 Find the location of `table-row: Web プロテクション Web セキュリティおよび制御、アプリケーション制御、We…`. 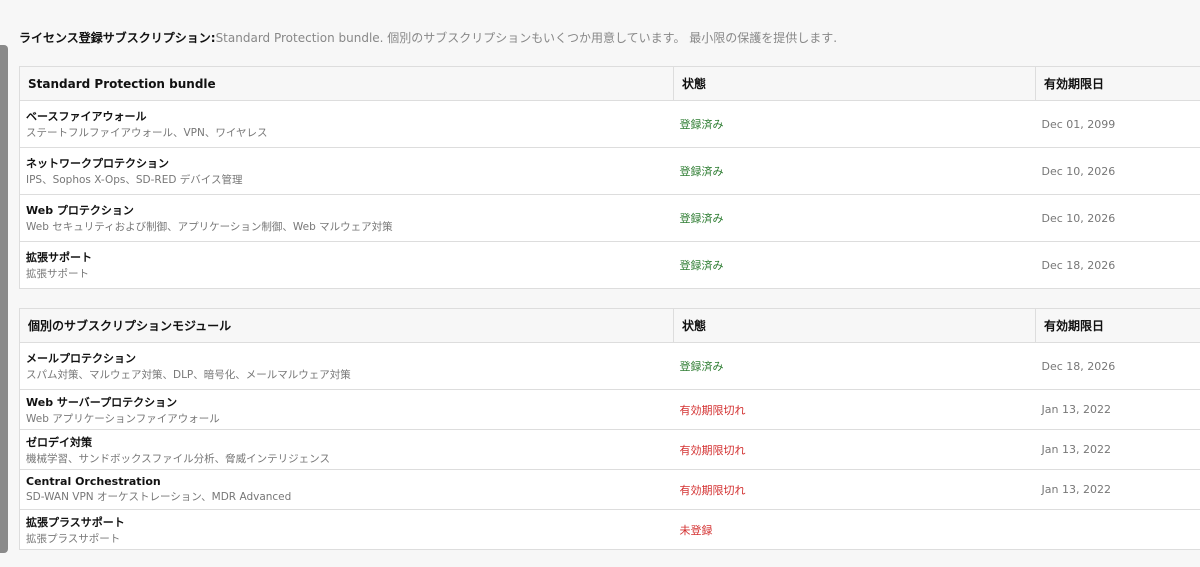

table-row: Web プロテクション Web セキュリティおよび制御、アプリケーション制御、We… is located at coordinates (609, 218).